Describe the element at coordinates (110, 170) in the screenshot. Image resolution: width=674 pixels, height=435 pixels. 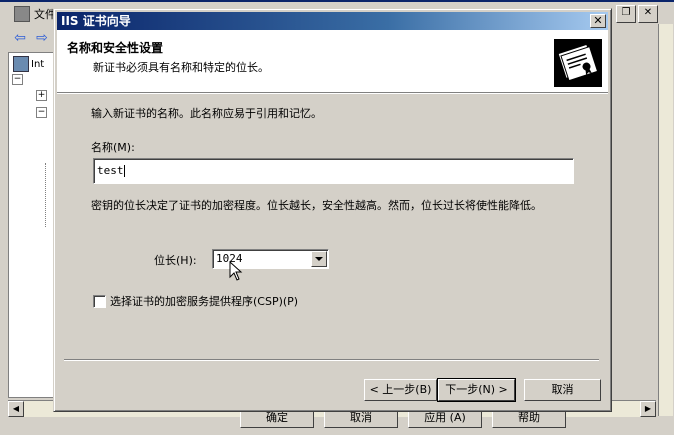
I see `name-input-value: test` at that location.